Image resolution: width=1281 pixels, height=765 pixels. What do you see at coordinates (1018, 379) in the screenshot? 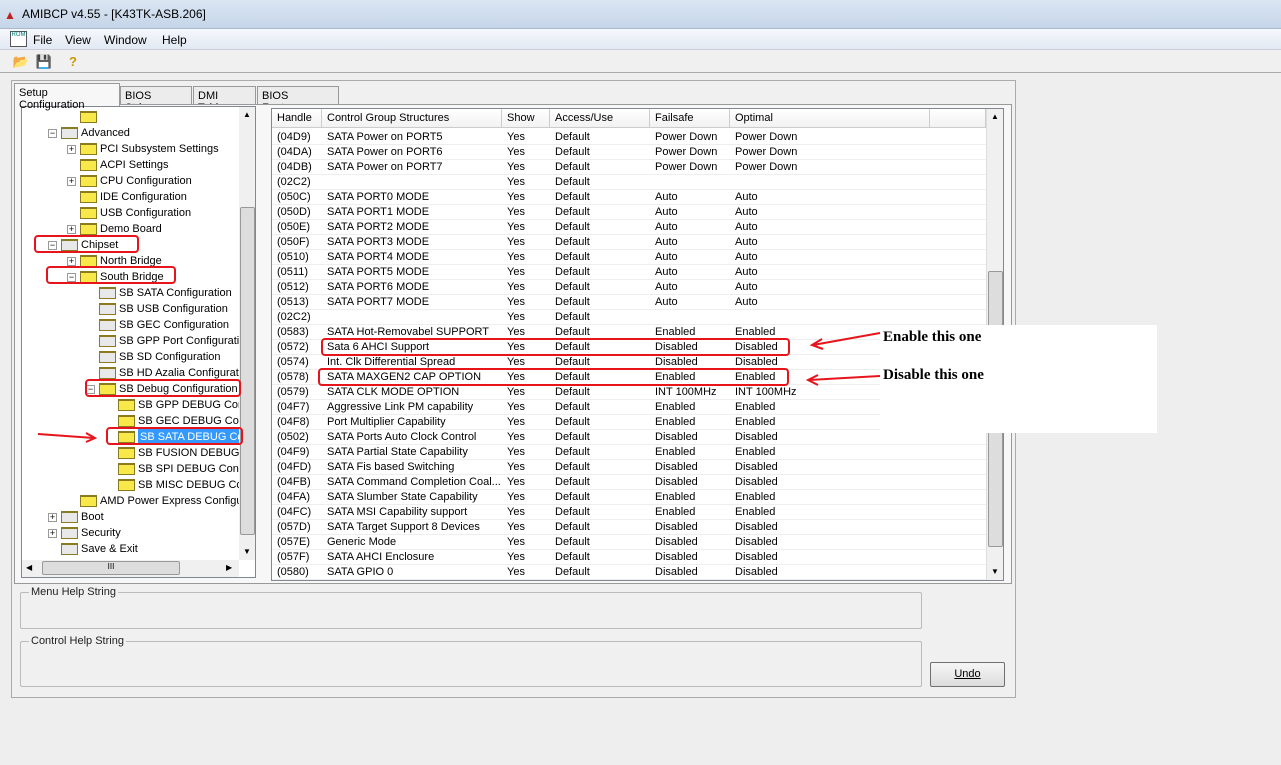
I see `annotation-panel: Enable this one Disable this one` at bounding box center [1018, 379].